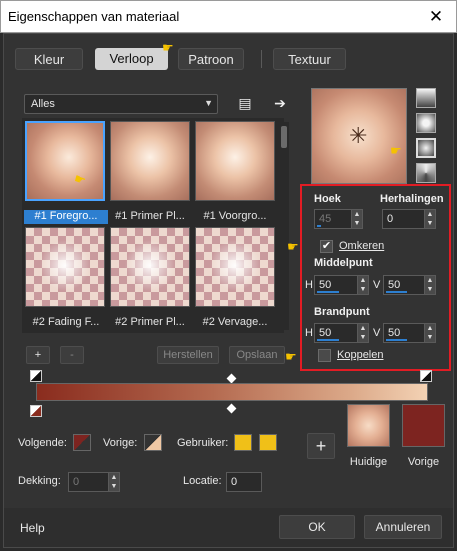 This screenshot has width=457, height=551. What do you see at coordinates (423, 462) in the screenshot?
I see `previous-label: Vorige` at bounding box center [423, 462].